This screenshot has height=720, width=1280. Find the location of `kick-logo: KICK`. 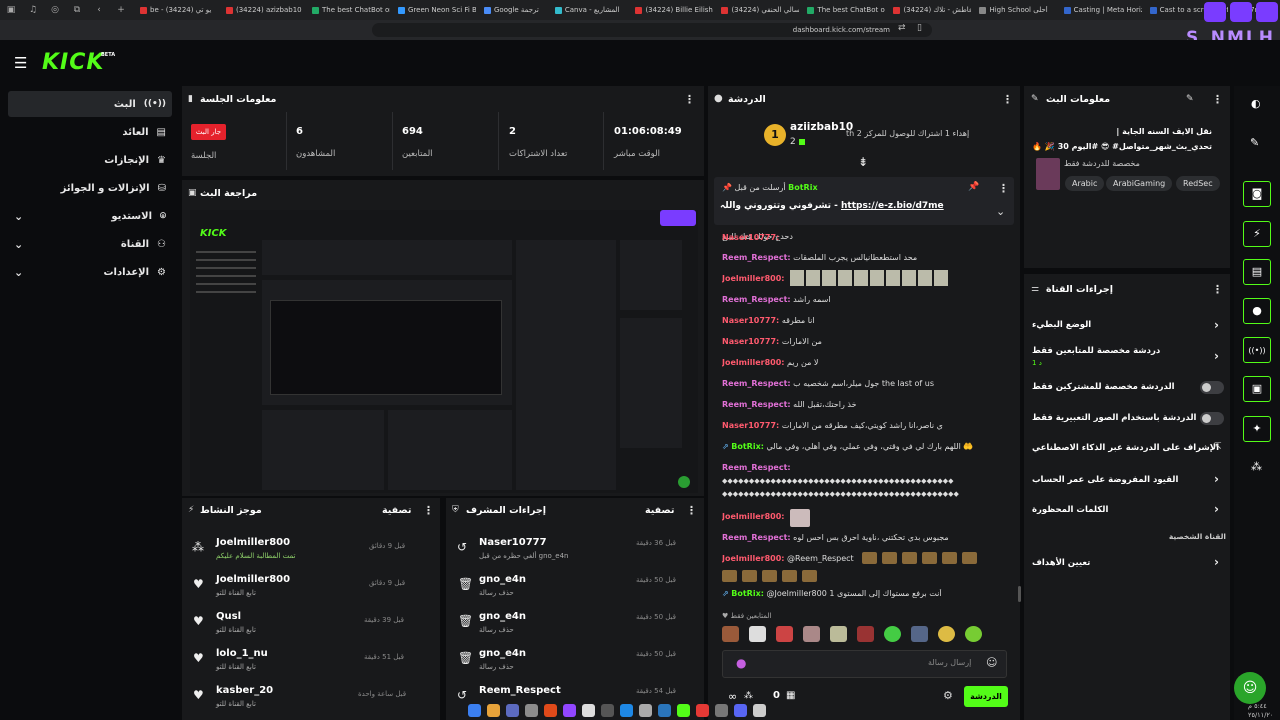

kick-logo: KICK is located at coordinates (73, 62).